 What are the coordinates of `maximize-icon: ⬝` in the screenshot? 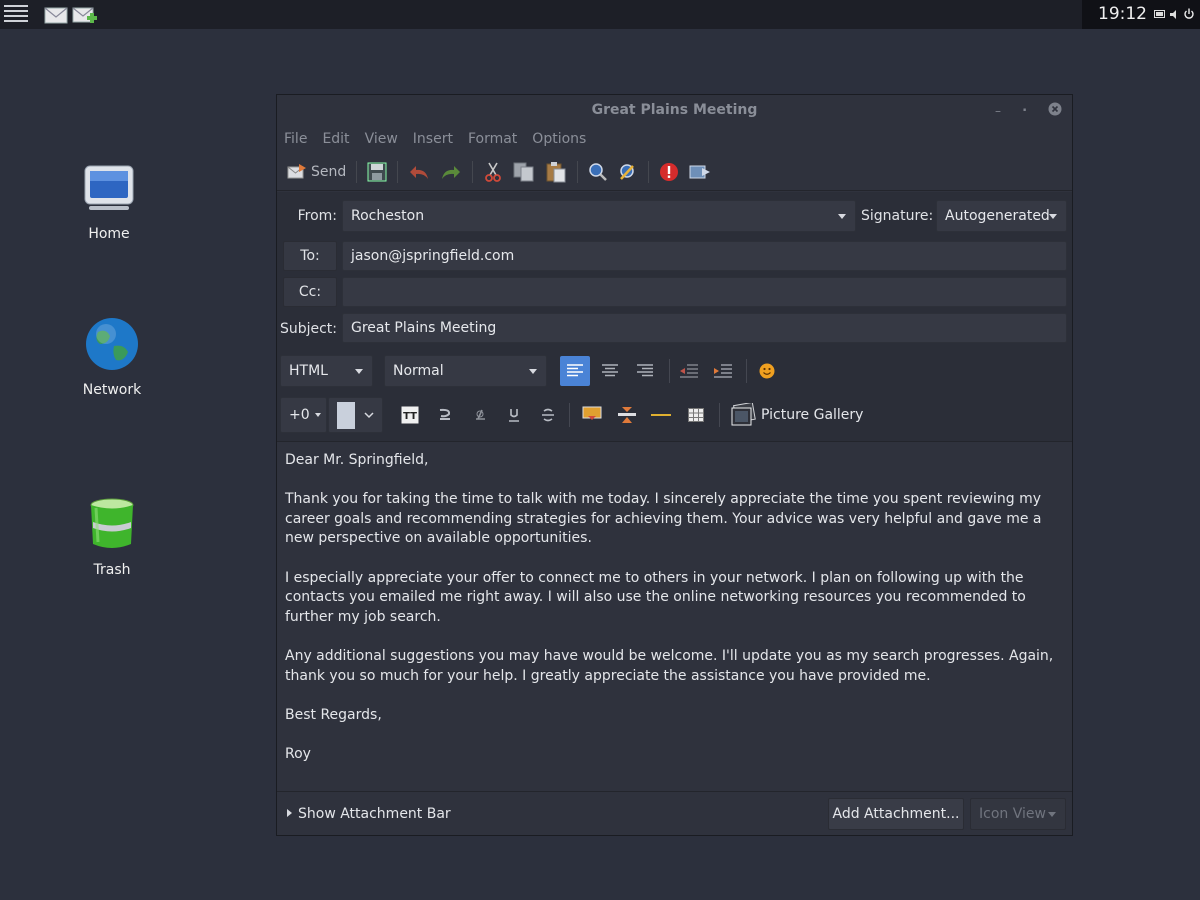 It's located at (1024, 109).